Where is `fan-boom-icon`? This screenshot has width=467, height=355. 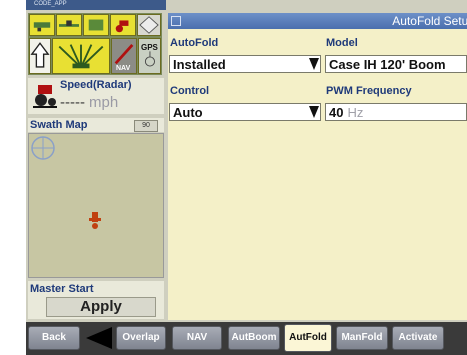 fan-boom-icon is located at coordinates (81, 56).